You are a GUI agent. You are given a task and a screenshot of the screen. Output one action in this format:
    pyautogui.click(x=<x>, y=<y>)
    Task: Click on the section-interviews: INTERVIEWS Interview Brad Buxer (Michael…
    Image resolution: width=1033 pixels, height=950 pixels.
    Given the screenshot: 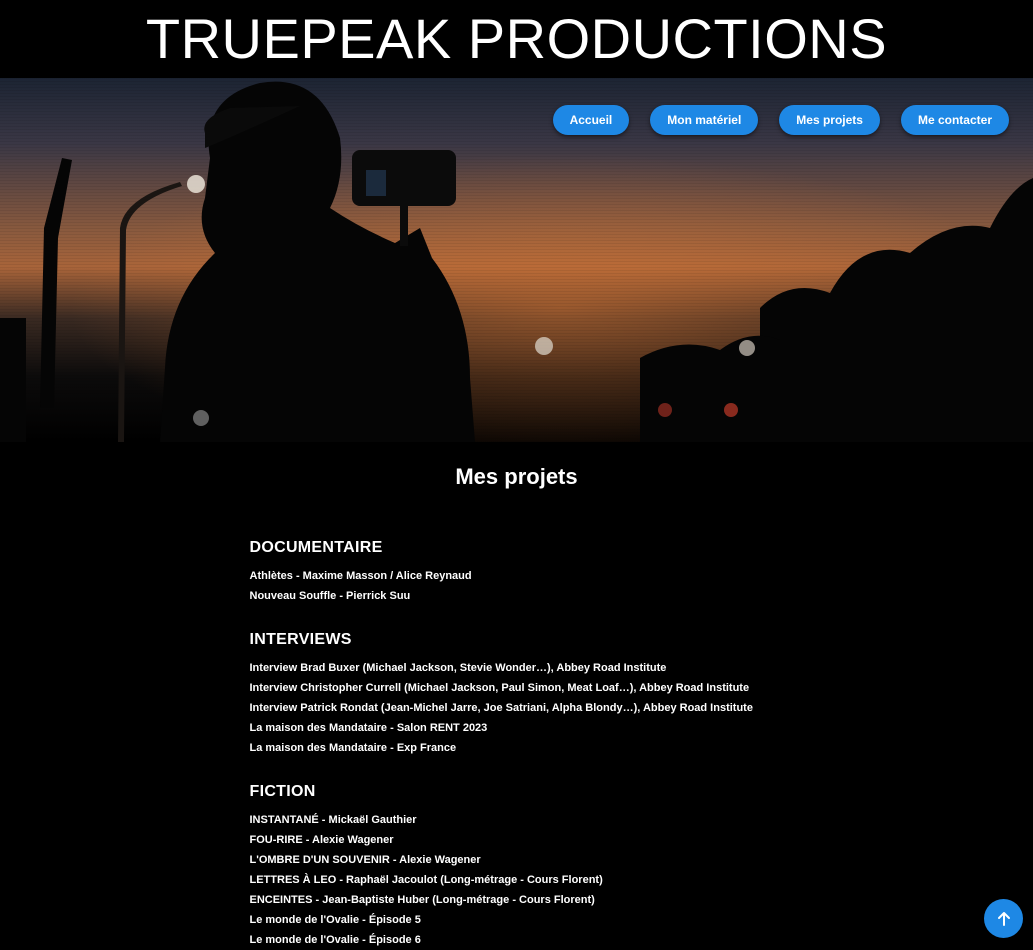 What is the action you would take?
    pyautogui.click(x=533, y=694)
    